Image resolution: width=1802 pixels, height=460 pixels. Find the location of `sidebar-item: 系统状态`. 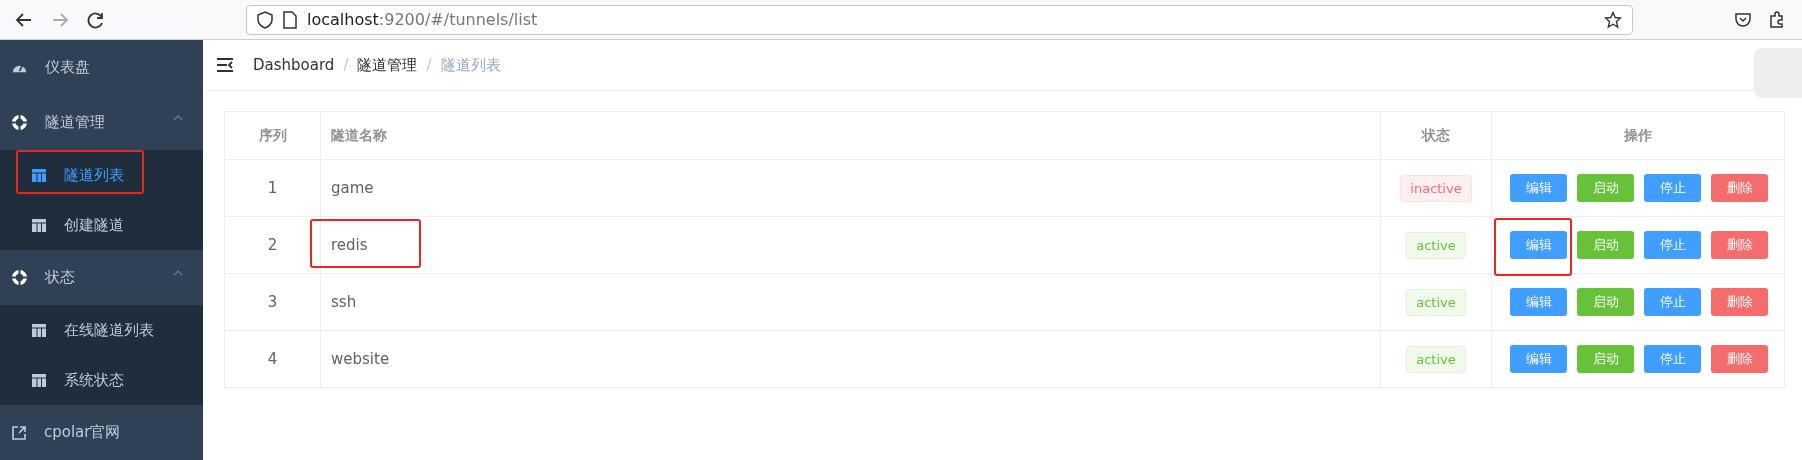

sidebar-item: 系统状态 is located at coordinates (101, 380).